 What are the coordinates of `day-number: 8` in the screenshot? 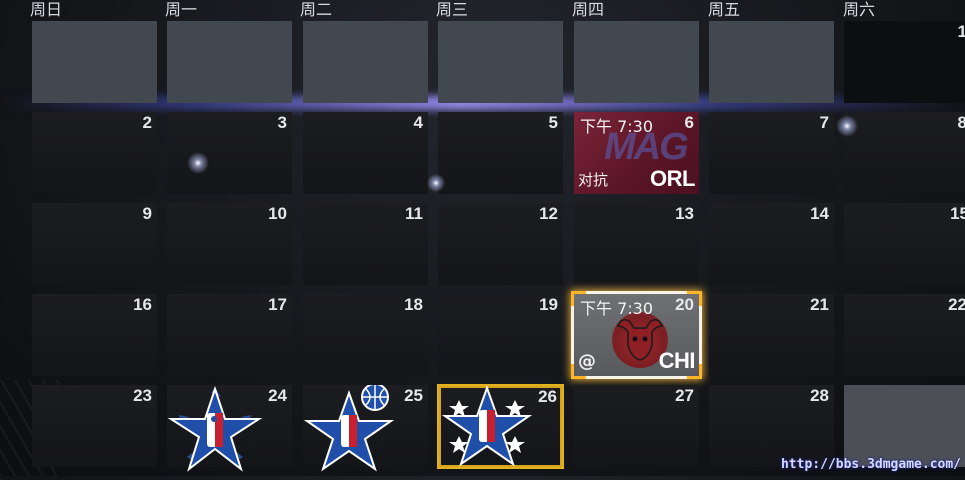 It's located at (961, 122).